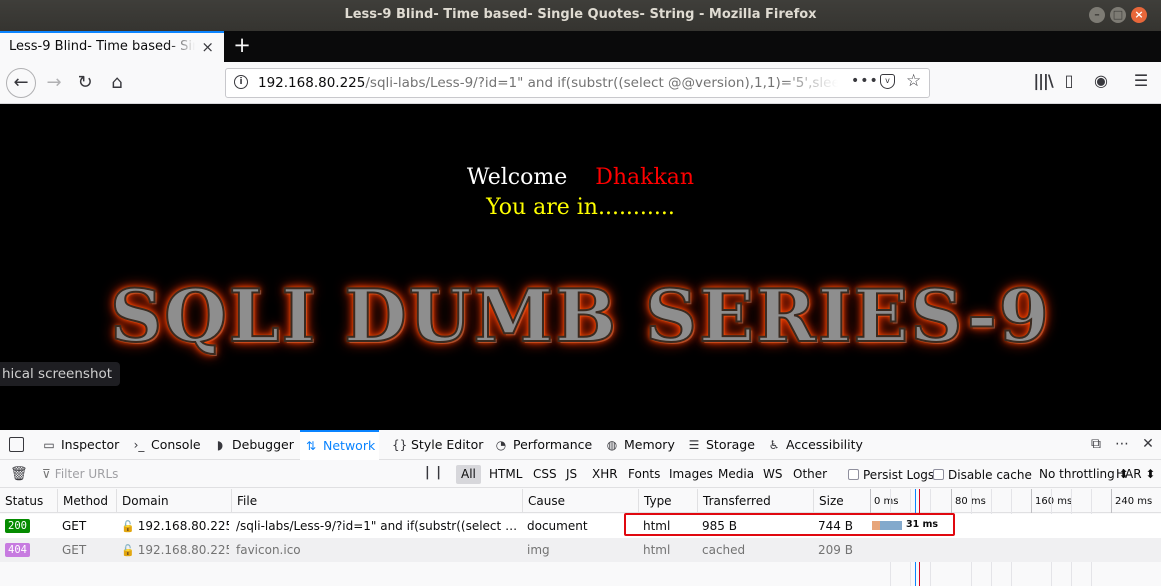  What do you see at coordinates (349, 445) in the screenshot?
I see `tab-label: Network` at bounding box center [349, 445].